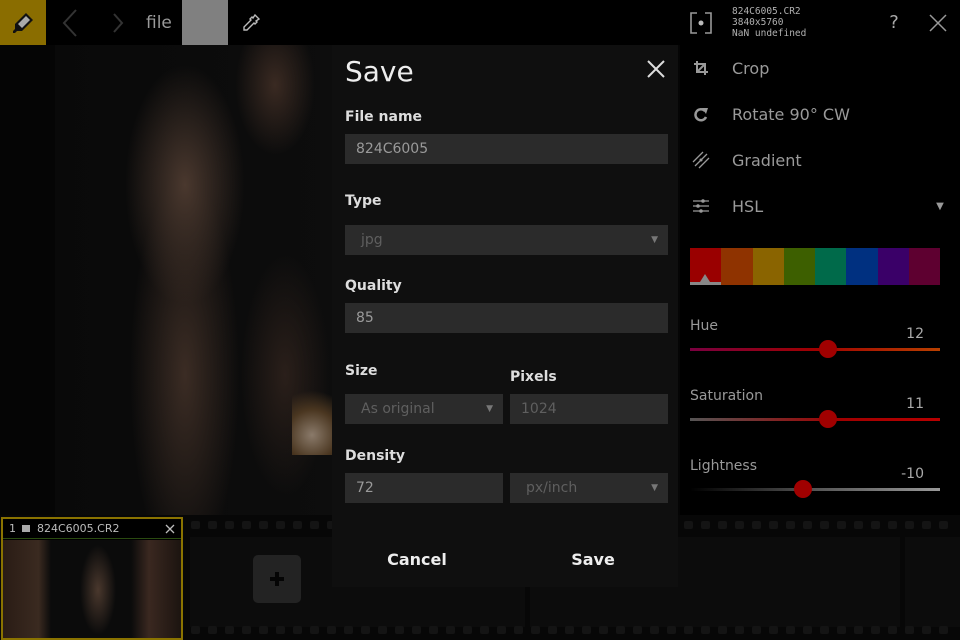  What do you see at coordinates (489, 409) in the screenshot?
I see `size-caret-icon: ▼` at bounding box center [489, 409].